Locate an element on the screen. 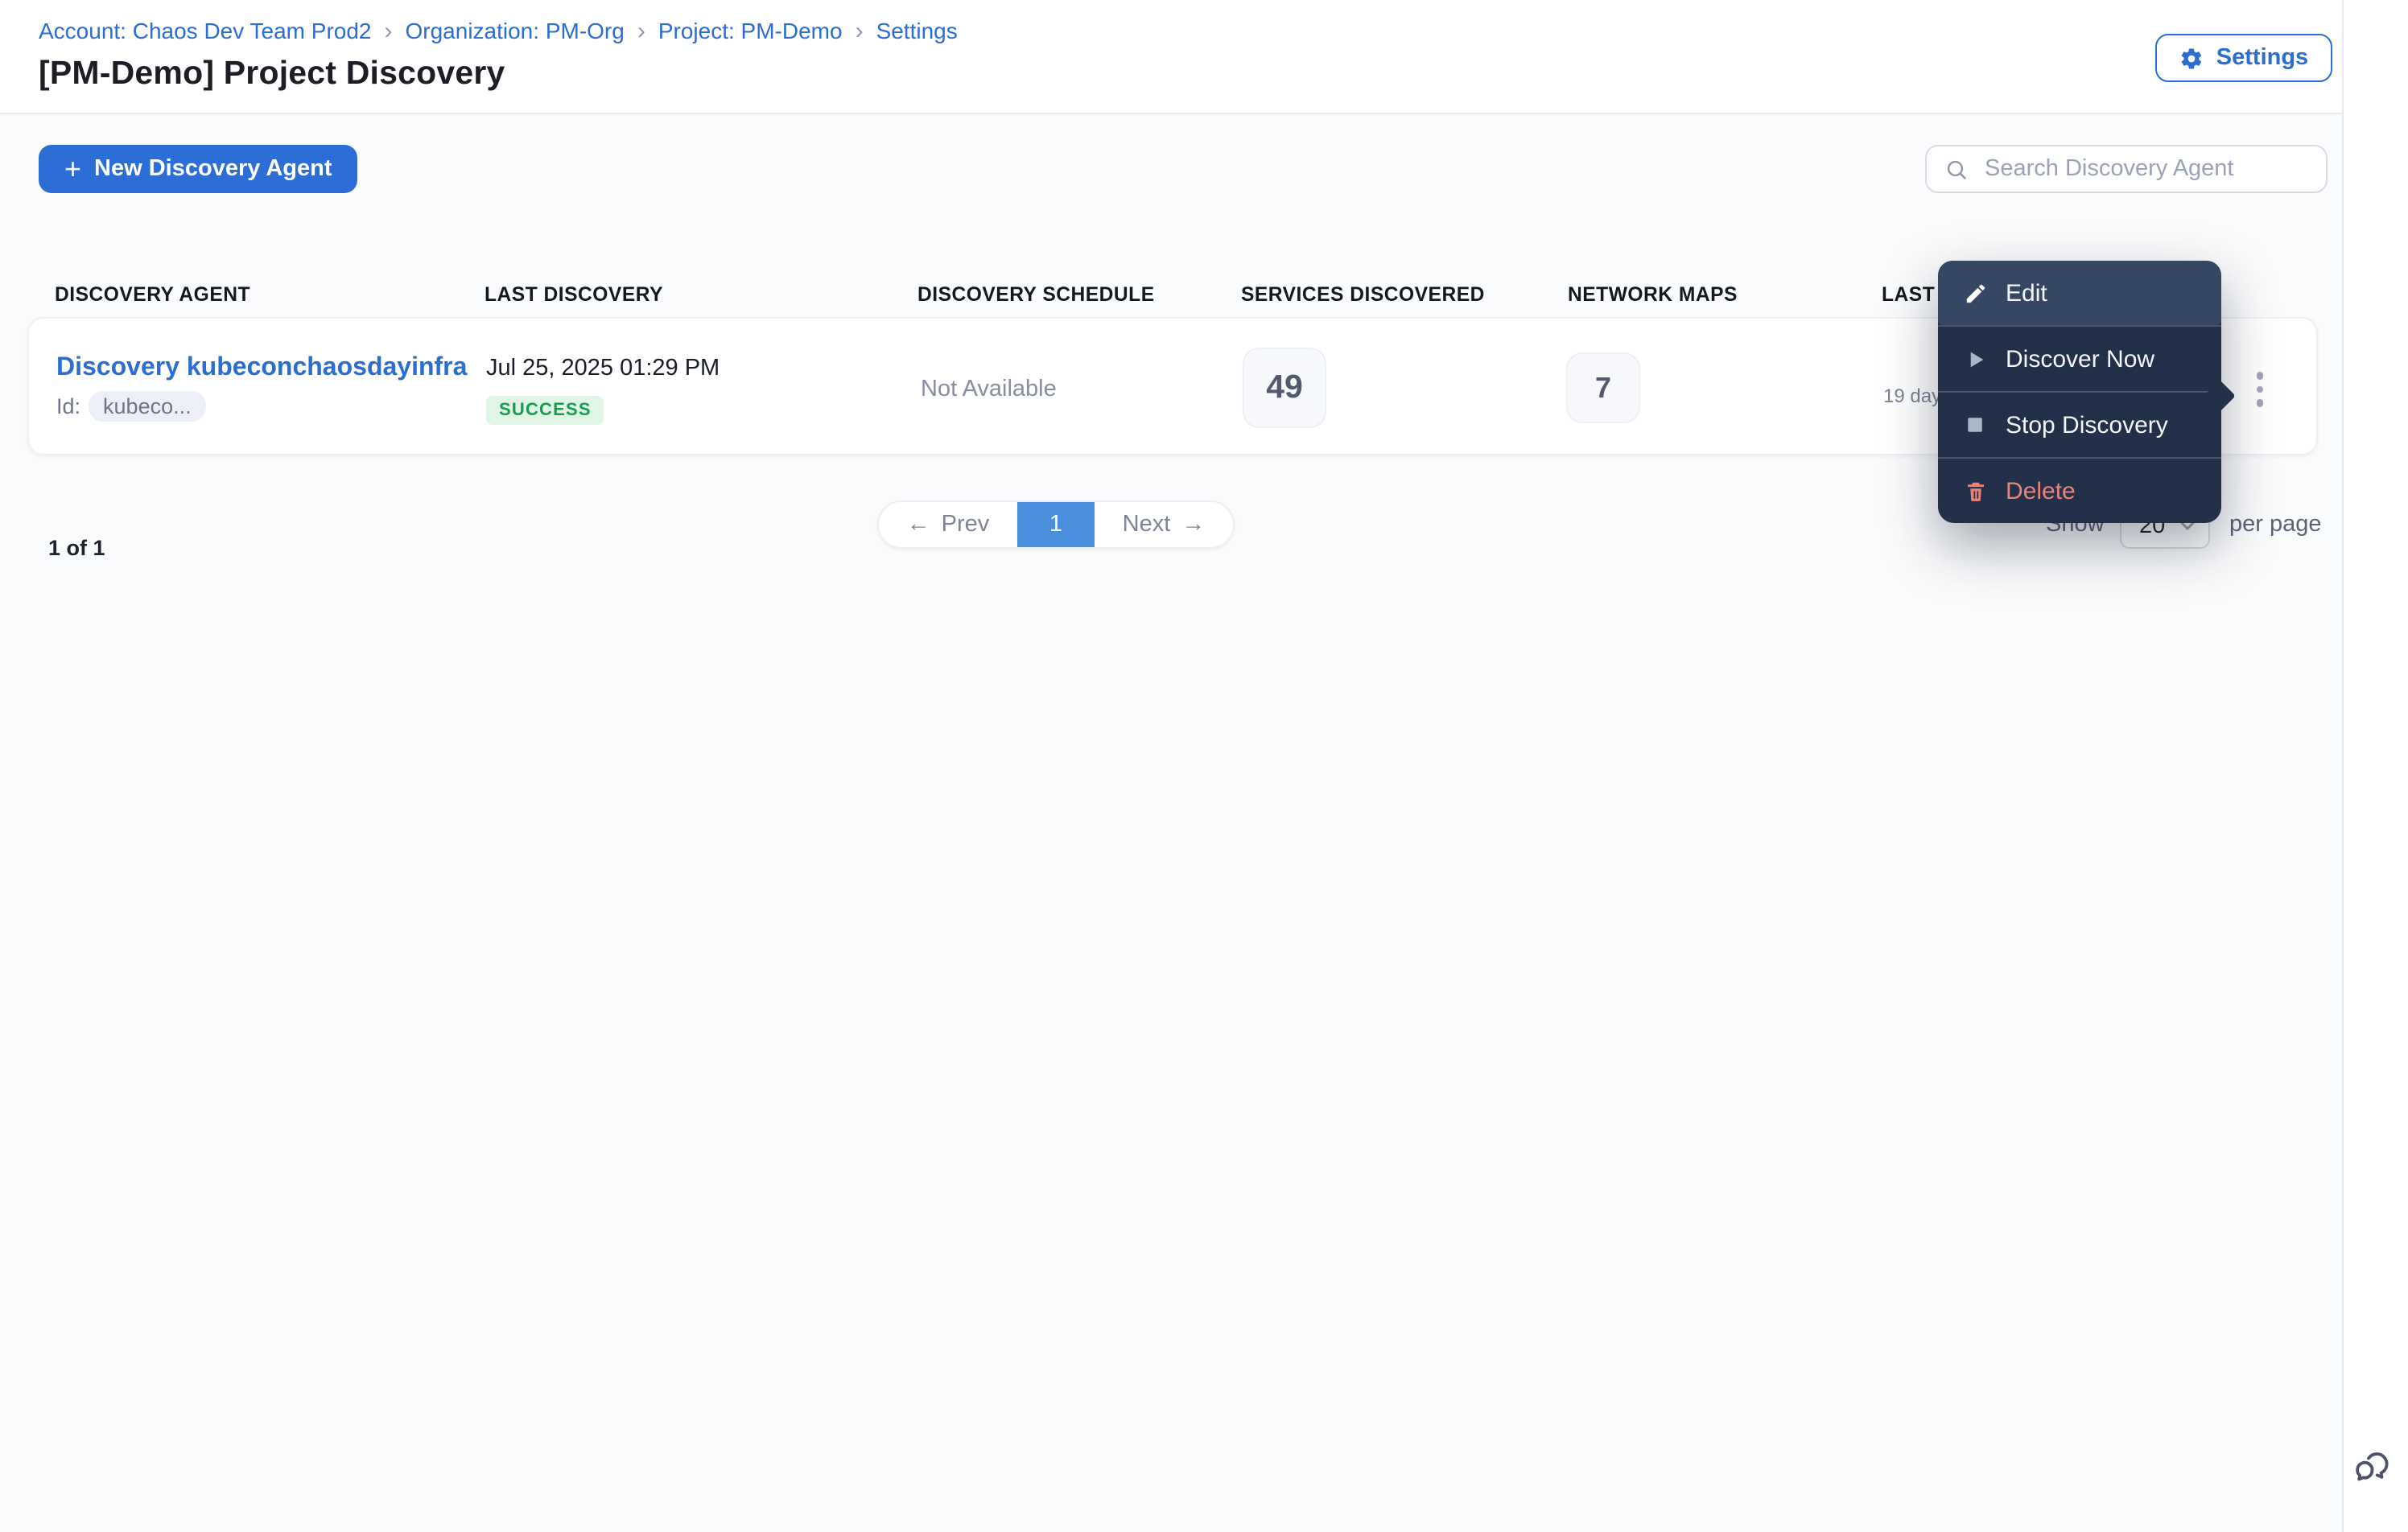 The width and height of the screenshot is (2408, 1532). breadcrumb-project-link: Project: PM-Demo is located at coordinates (750, 30).